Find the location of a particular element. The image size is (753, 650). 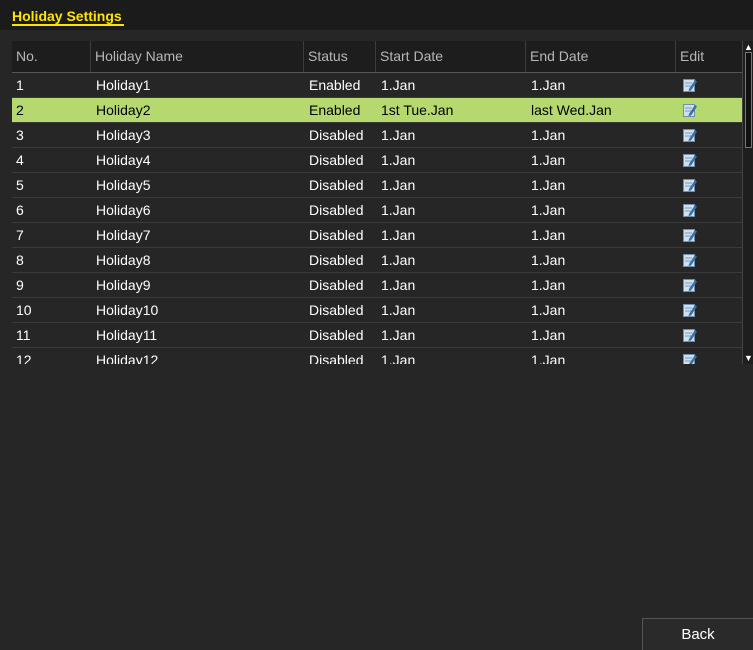

table-row: 6 Holiday6 Disabled 1.Jan 1.Jan is located at coordinates (377, 210).